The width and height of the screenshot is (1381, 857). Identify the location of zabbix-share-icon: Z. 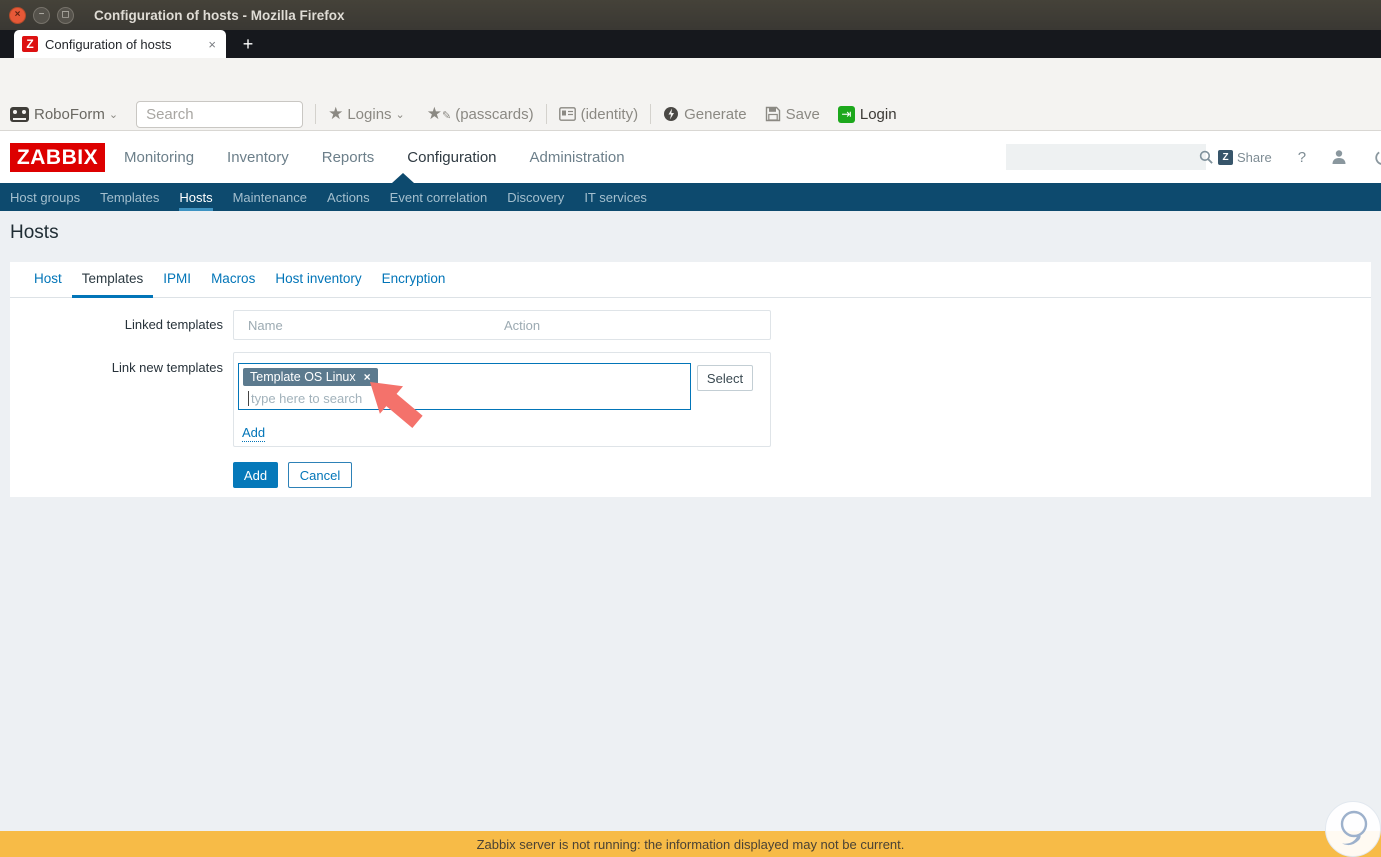
(1225, 157).